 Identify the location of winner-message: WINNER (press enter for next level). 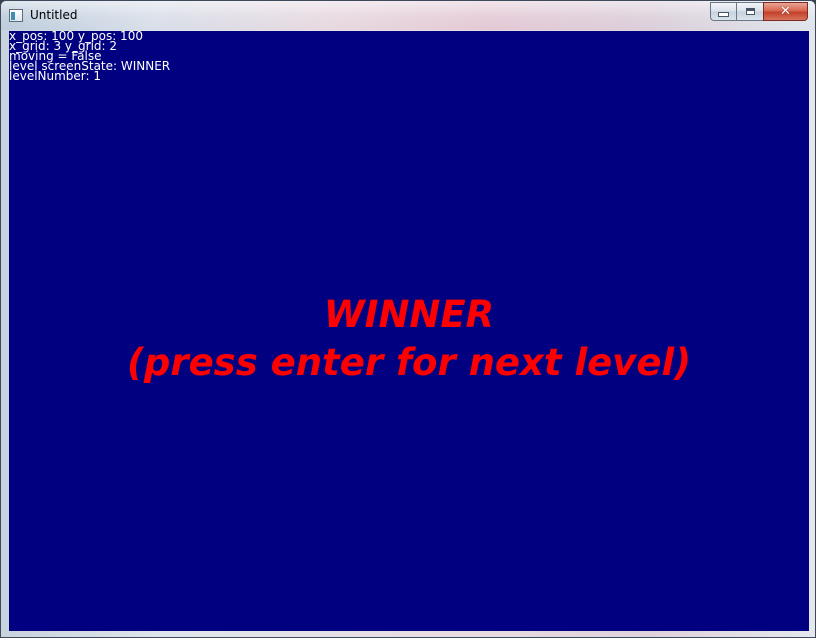
(409, 339).